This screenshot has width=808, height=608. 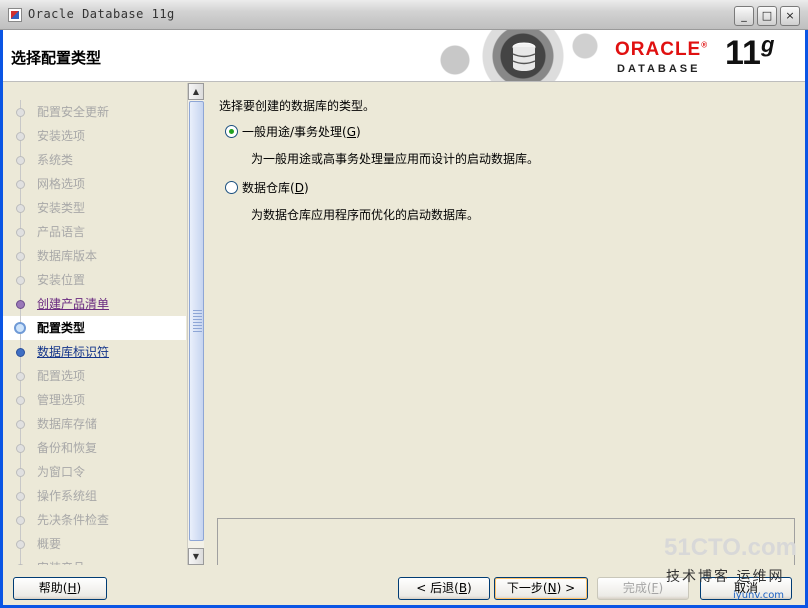 I want to click on version-label: 11g, so click(x=750, y=52).